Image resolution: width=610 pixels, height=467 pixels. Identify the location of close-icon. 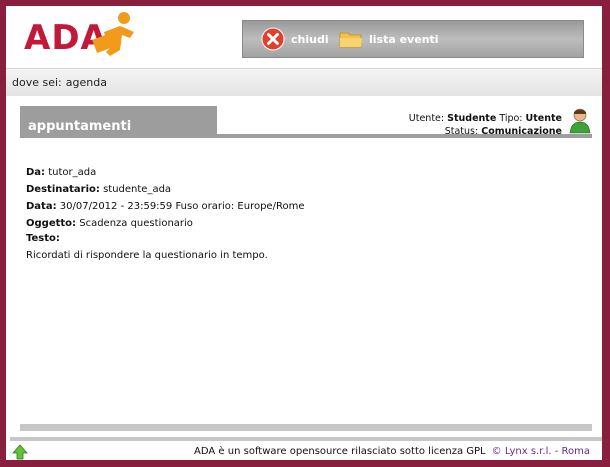
(273, 39).